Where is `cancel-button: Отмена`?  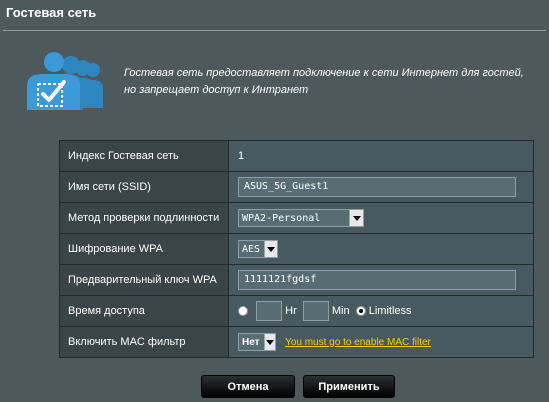 cancel-button: Отмена is located at coordinates (248, 386).